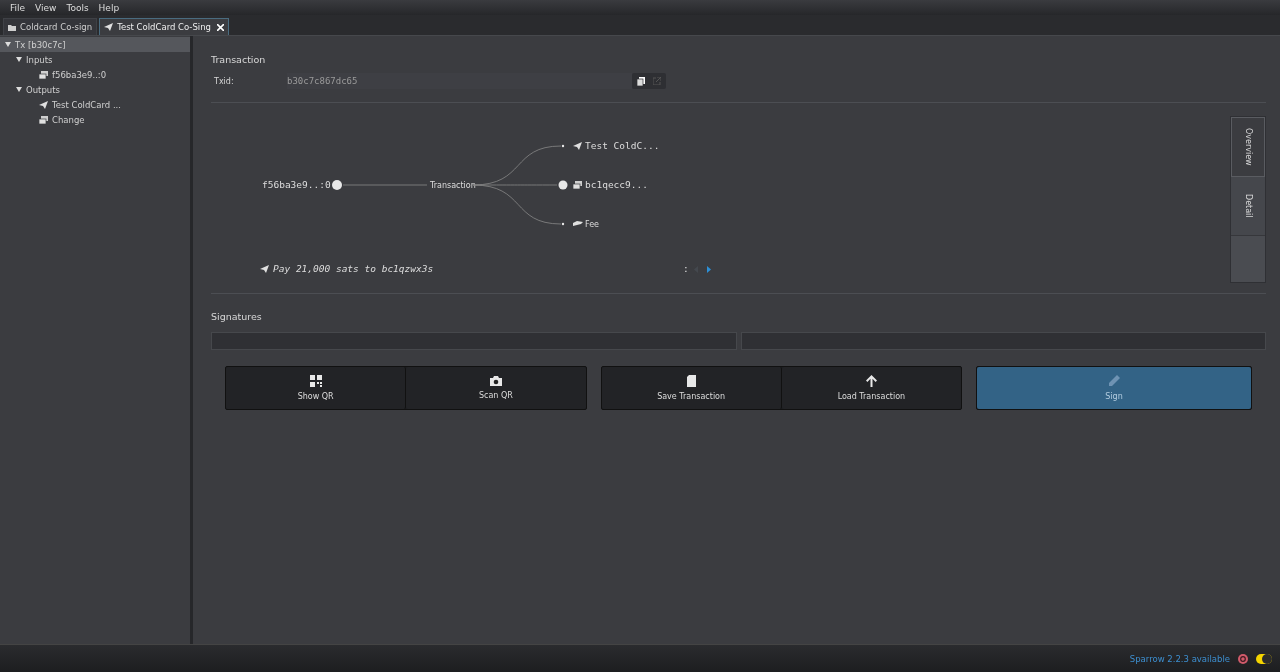 This screenshot has height=672, width=1280. Describe the element at coordinates (95, 119) in the screenshot. I see `tree-item: Change` at that location.